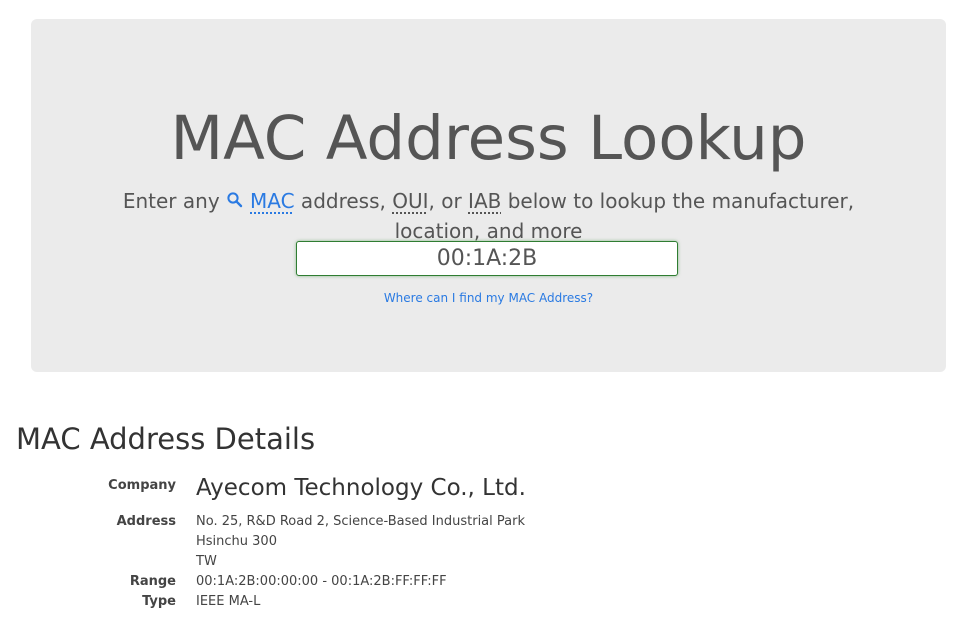 The height and width of the screenshot is (619, 959). I want to click on subtitle-mid1: address,, so click(343, 201).